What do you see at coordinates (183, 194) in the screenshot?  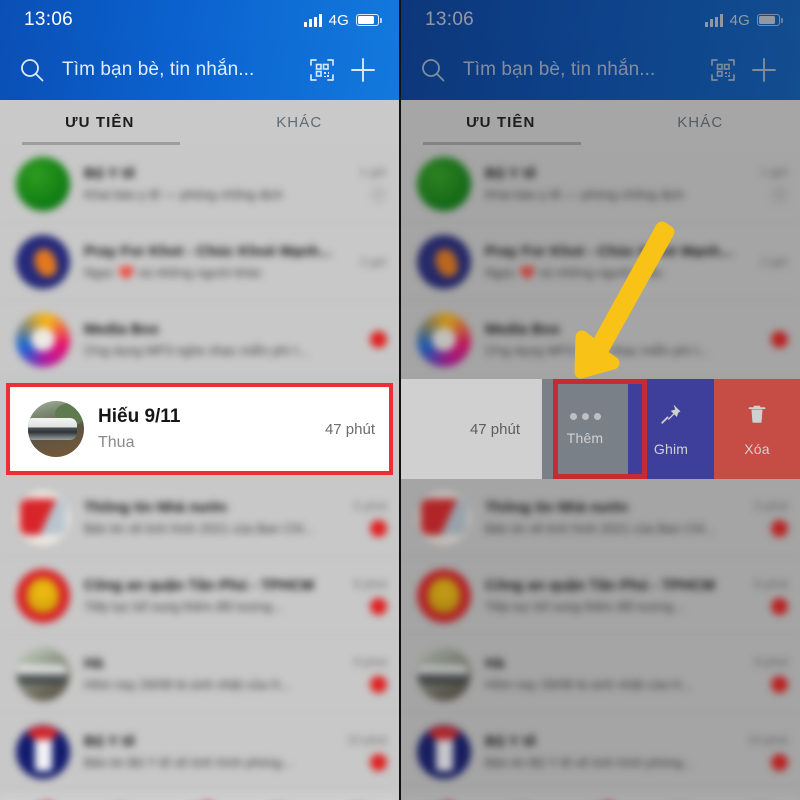 I see `chat-preview: Khai báo y tế — phòng chống dịch` at bounding box center [183, 194].